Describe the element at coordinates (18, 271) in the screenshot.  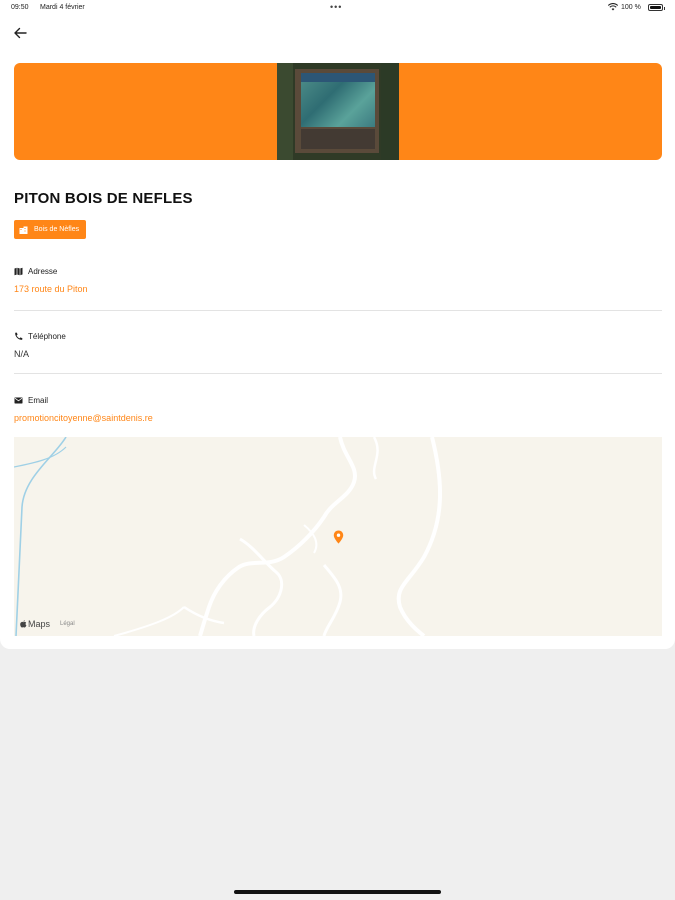
I see `map-icon` at that location.